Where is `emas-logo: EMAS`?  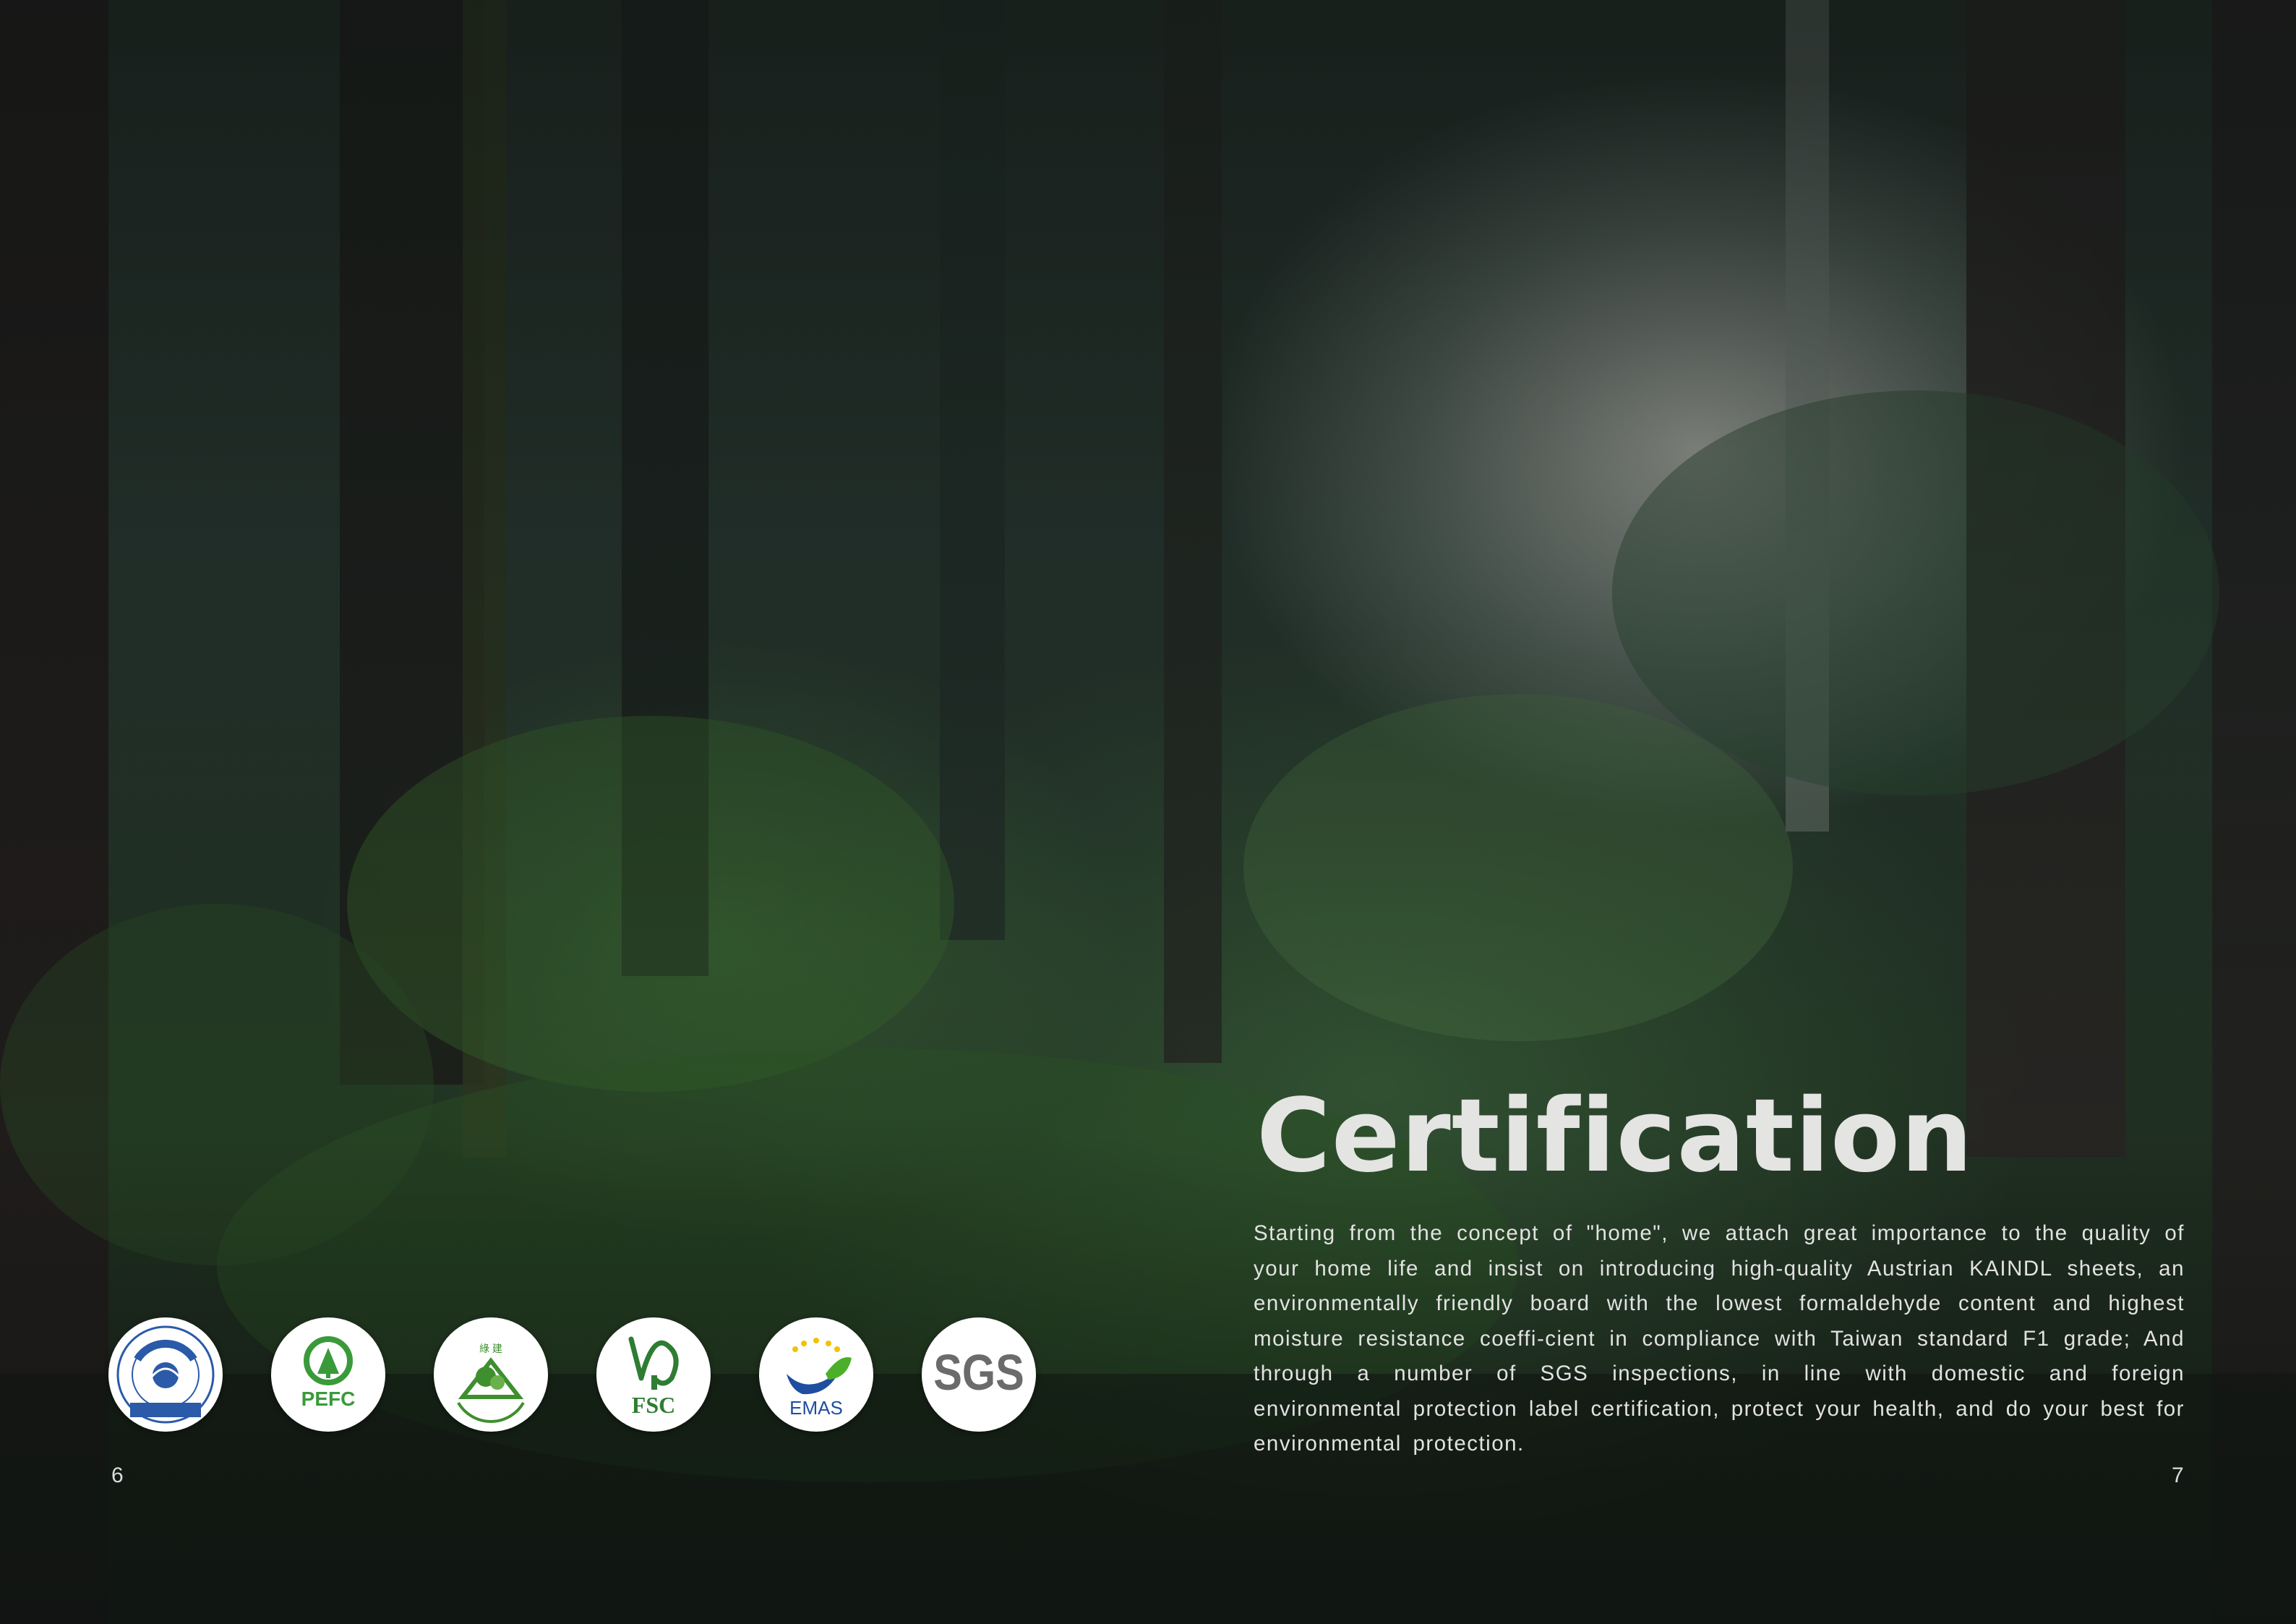 emas-logo: EMAS is located at coordinates (816, 1374).